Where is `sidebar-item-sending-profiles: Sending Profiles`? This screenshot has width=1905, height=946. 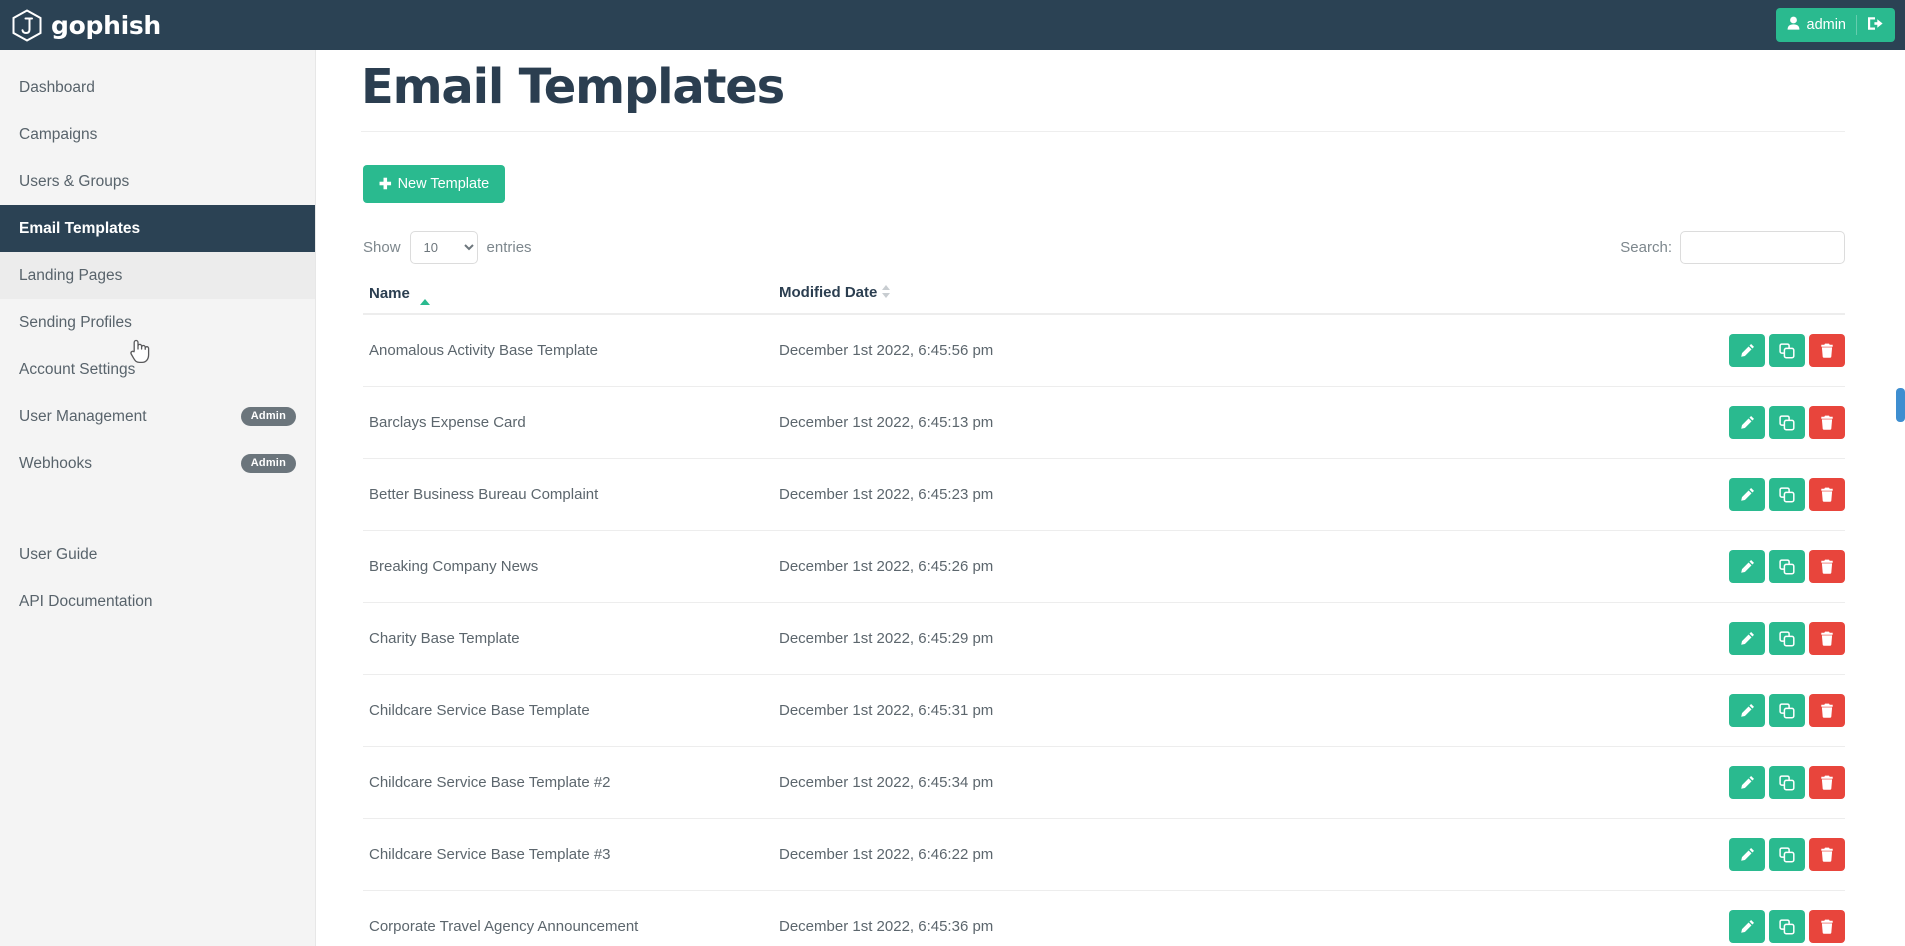 sidebar-item-sending-profiles: Sending Profiles is located at coordinates (157, 322).